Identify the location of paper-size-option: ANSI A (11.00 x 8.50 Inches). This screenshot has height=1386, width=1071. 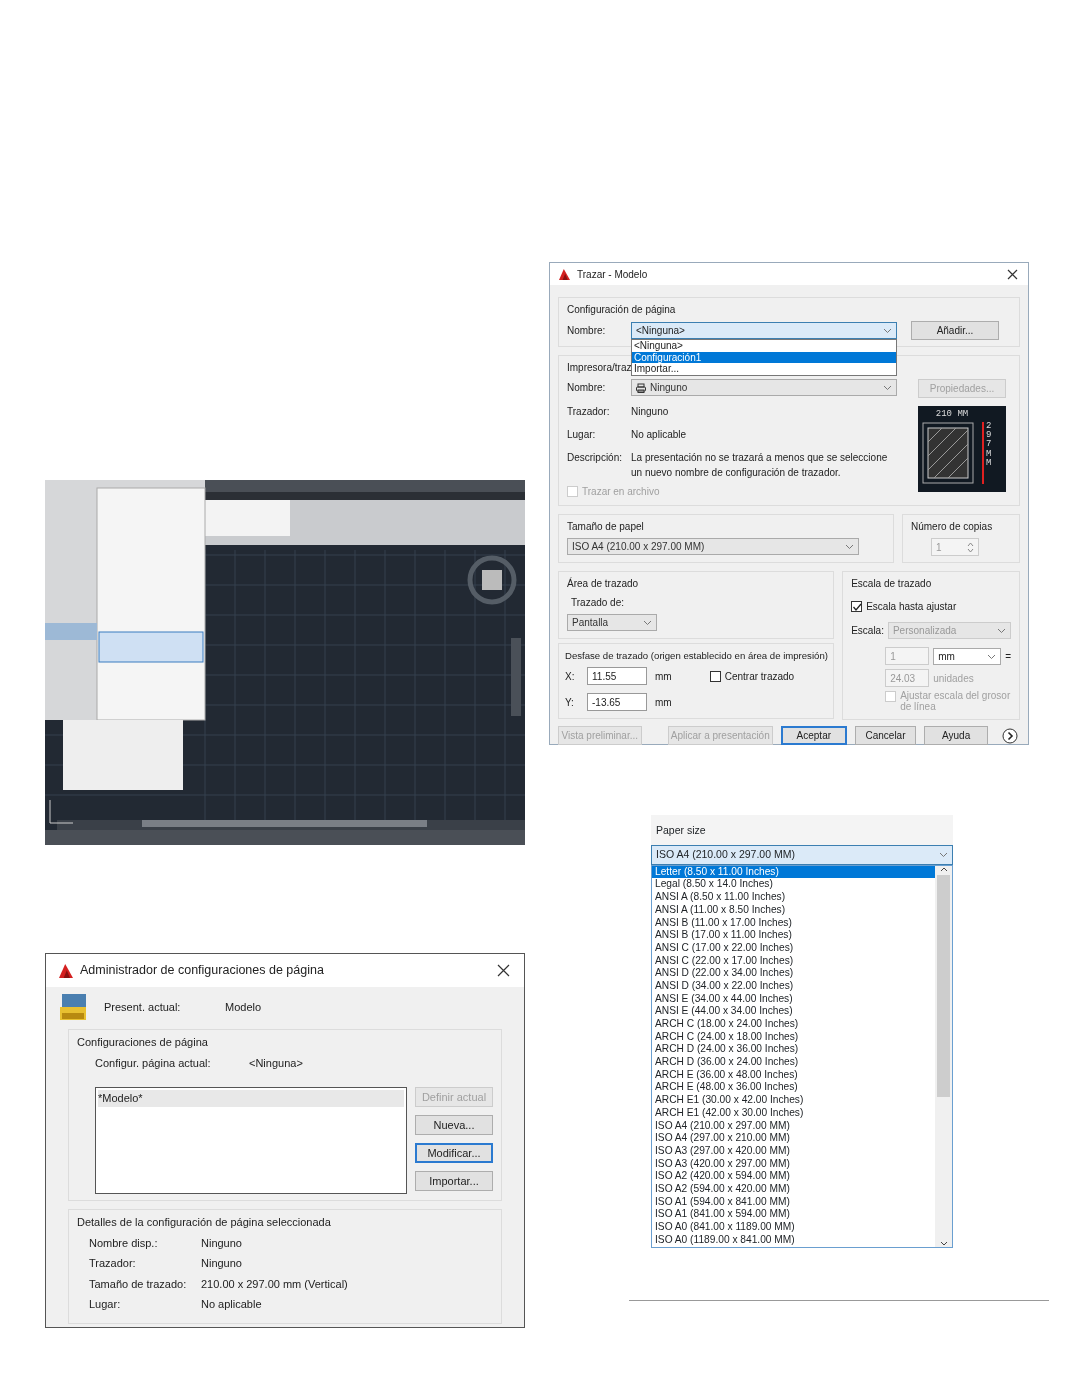
(793, 910).